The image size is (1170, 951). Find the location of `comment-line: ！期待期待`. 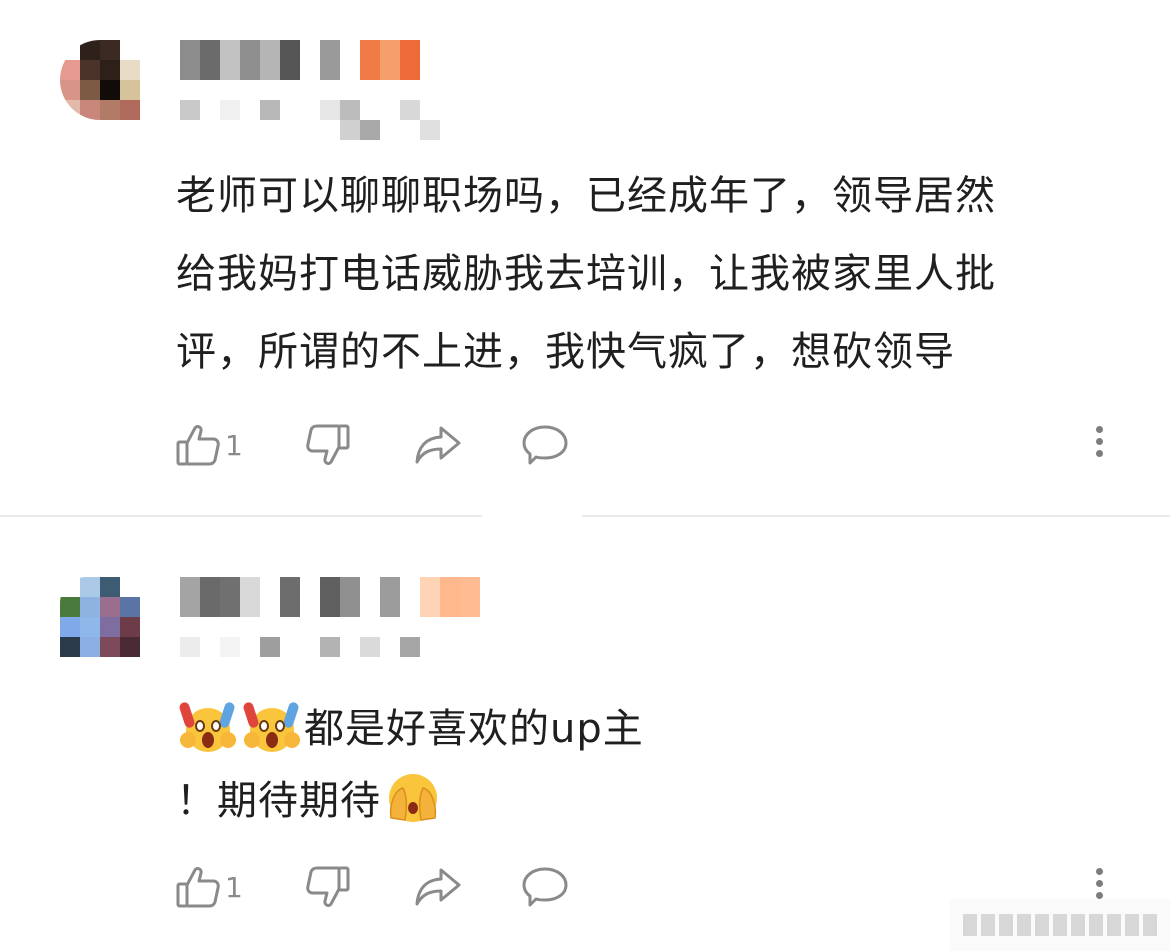

comment-line: ！期待期待 is located at coordinates (641, 801).